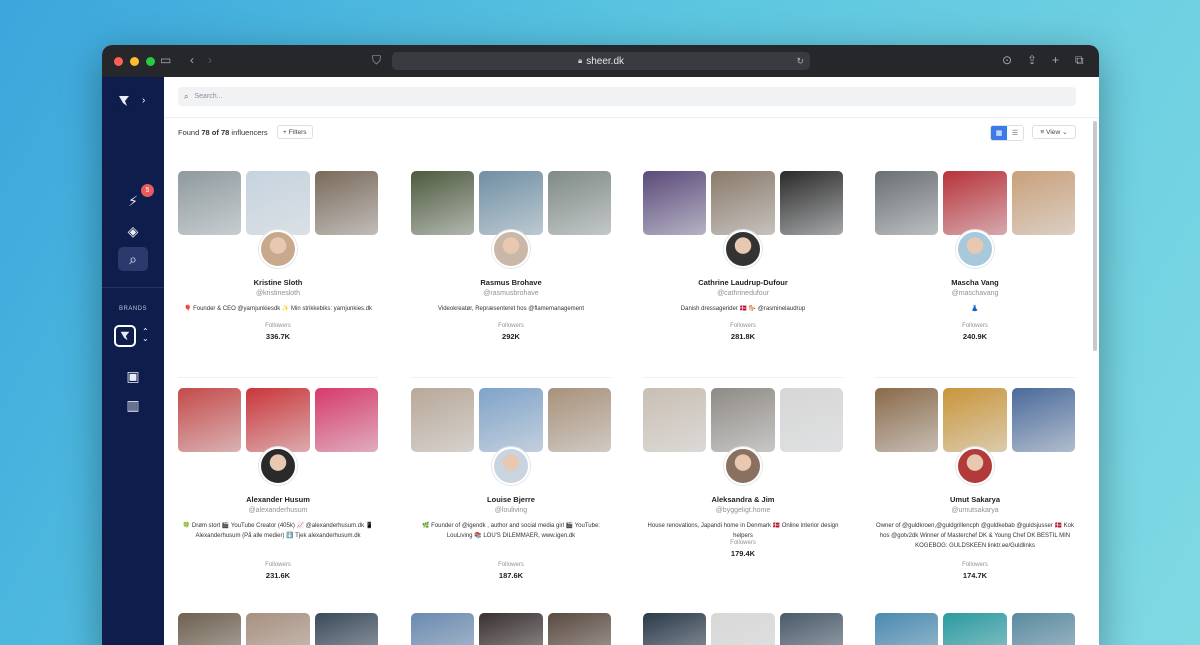 This screenshot has height=645, width=1200. Describe the element at coordinates (1095, 236) in the screenshot. I see `scrollbar` at that location.